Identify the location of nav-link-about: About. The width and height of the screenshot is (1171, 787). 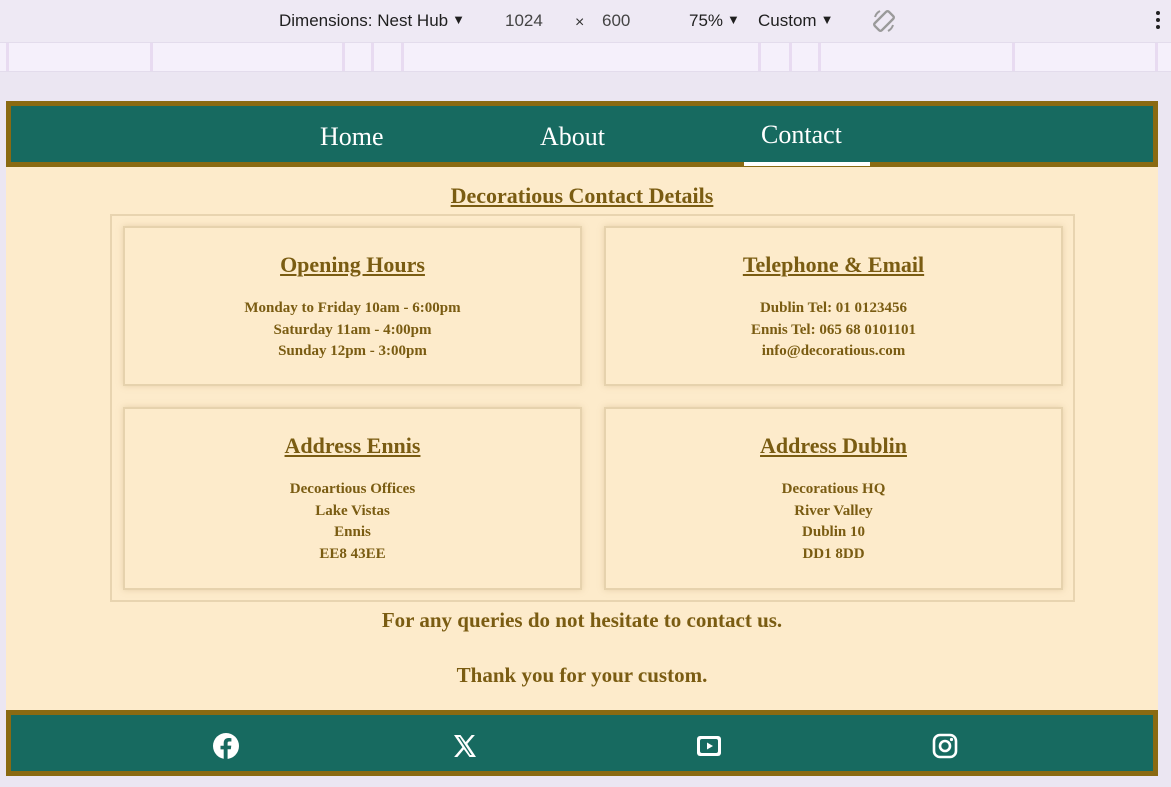
(572, 137).